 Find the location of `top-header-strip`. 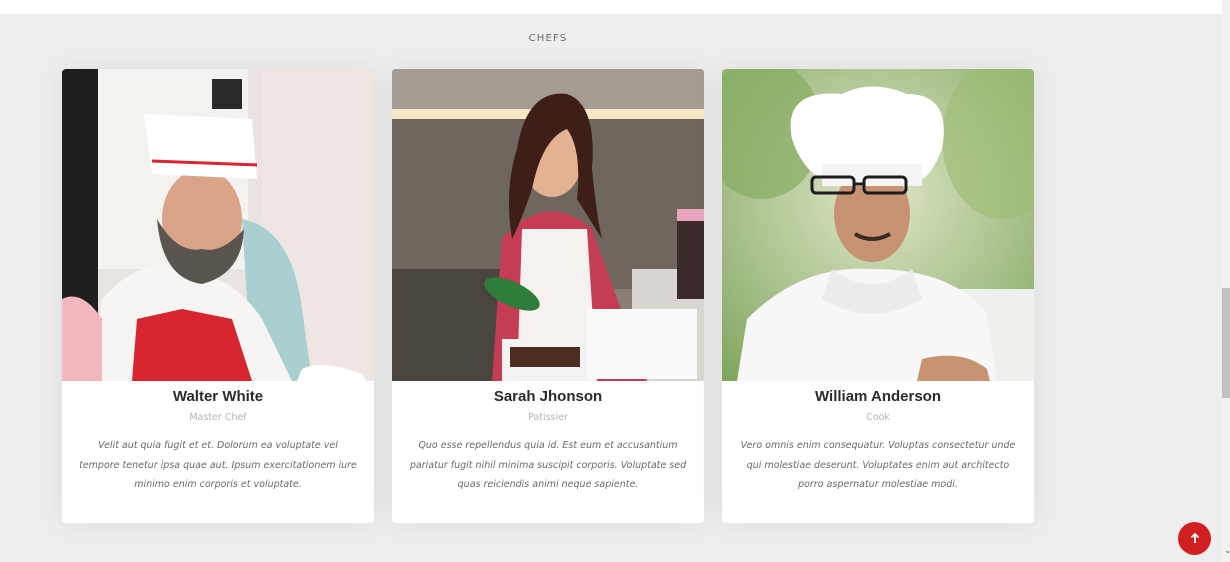

top-header-strip is located at coordinates (611, 7).